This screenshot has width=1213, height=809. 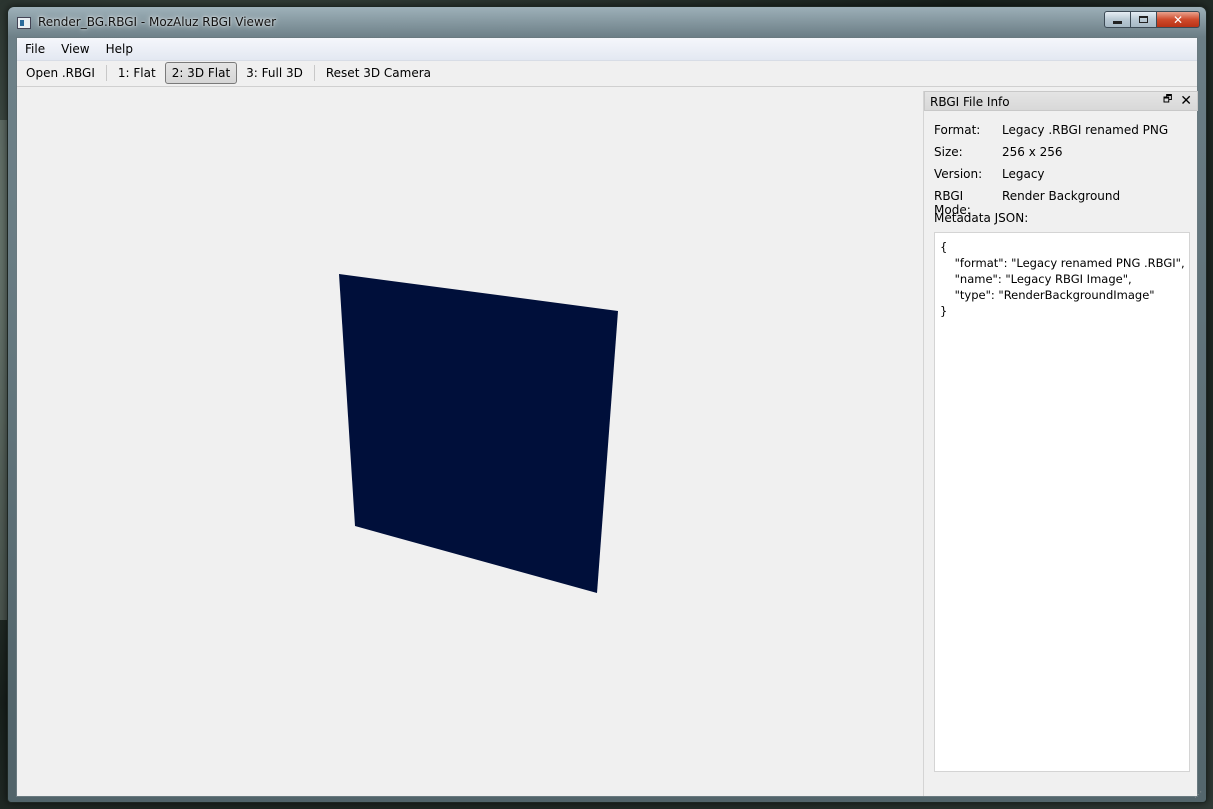 I want to click on app-icon, so click(x=24, y=23).